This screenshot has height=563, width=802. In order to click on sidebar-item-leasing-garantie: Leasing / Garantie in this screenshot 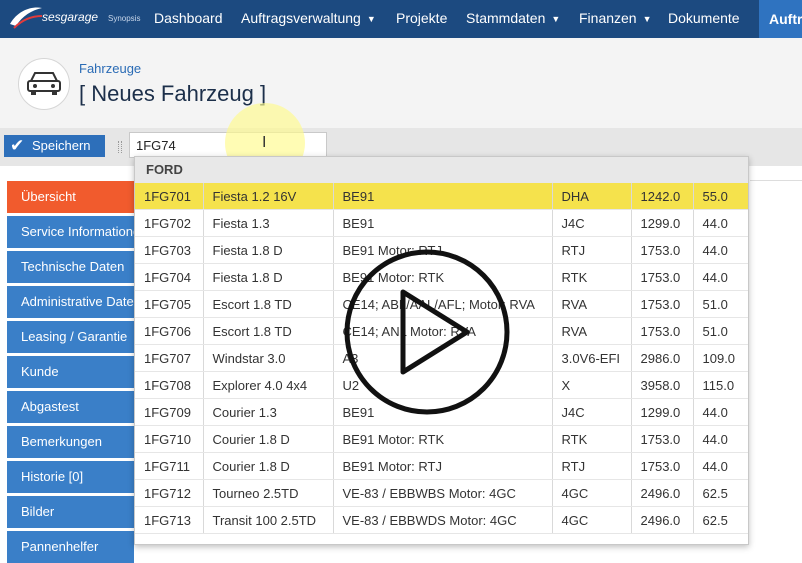, I will do `click(70, 337)`.